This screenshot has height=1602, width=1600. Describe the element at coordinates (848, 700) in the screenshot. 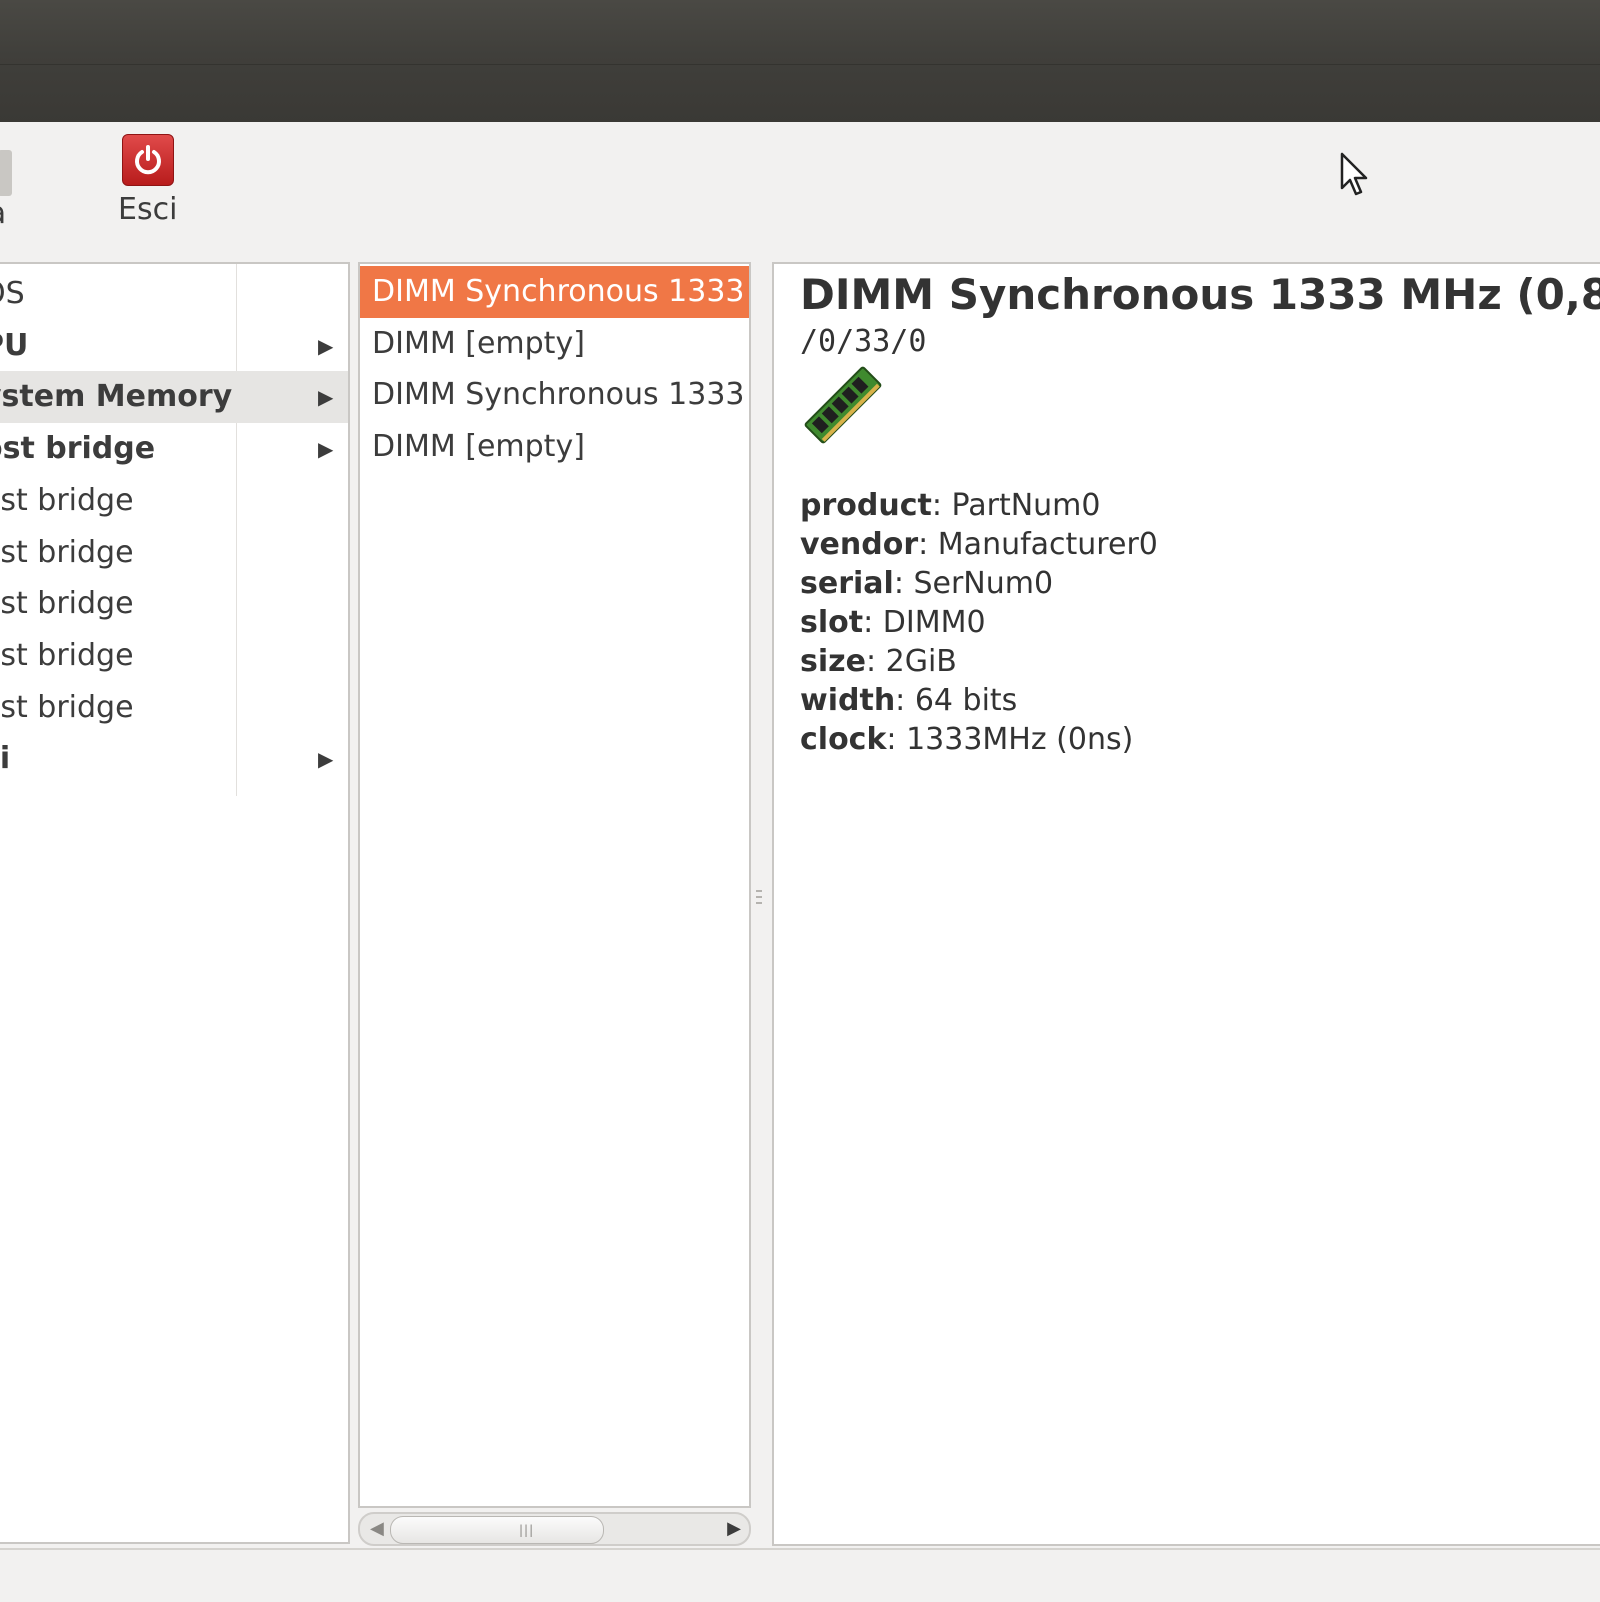

I see `property-key: width` at that location.